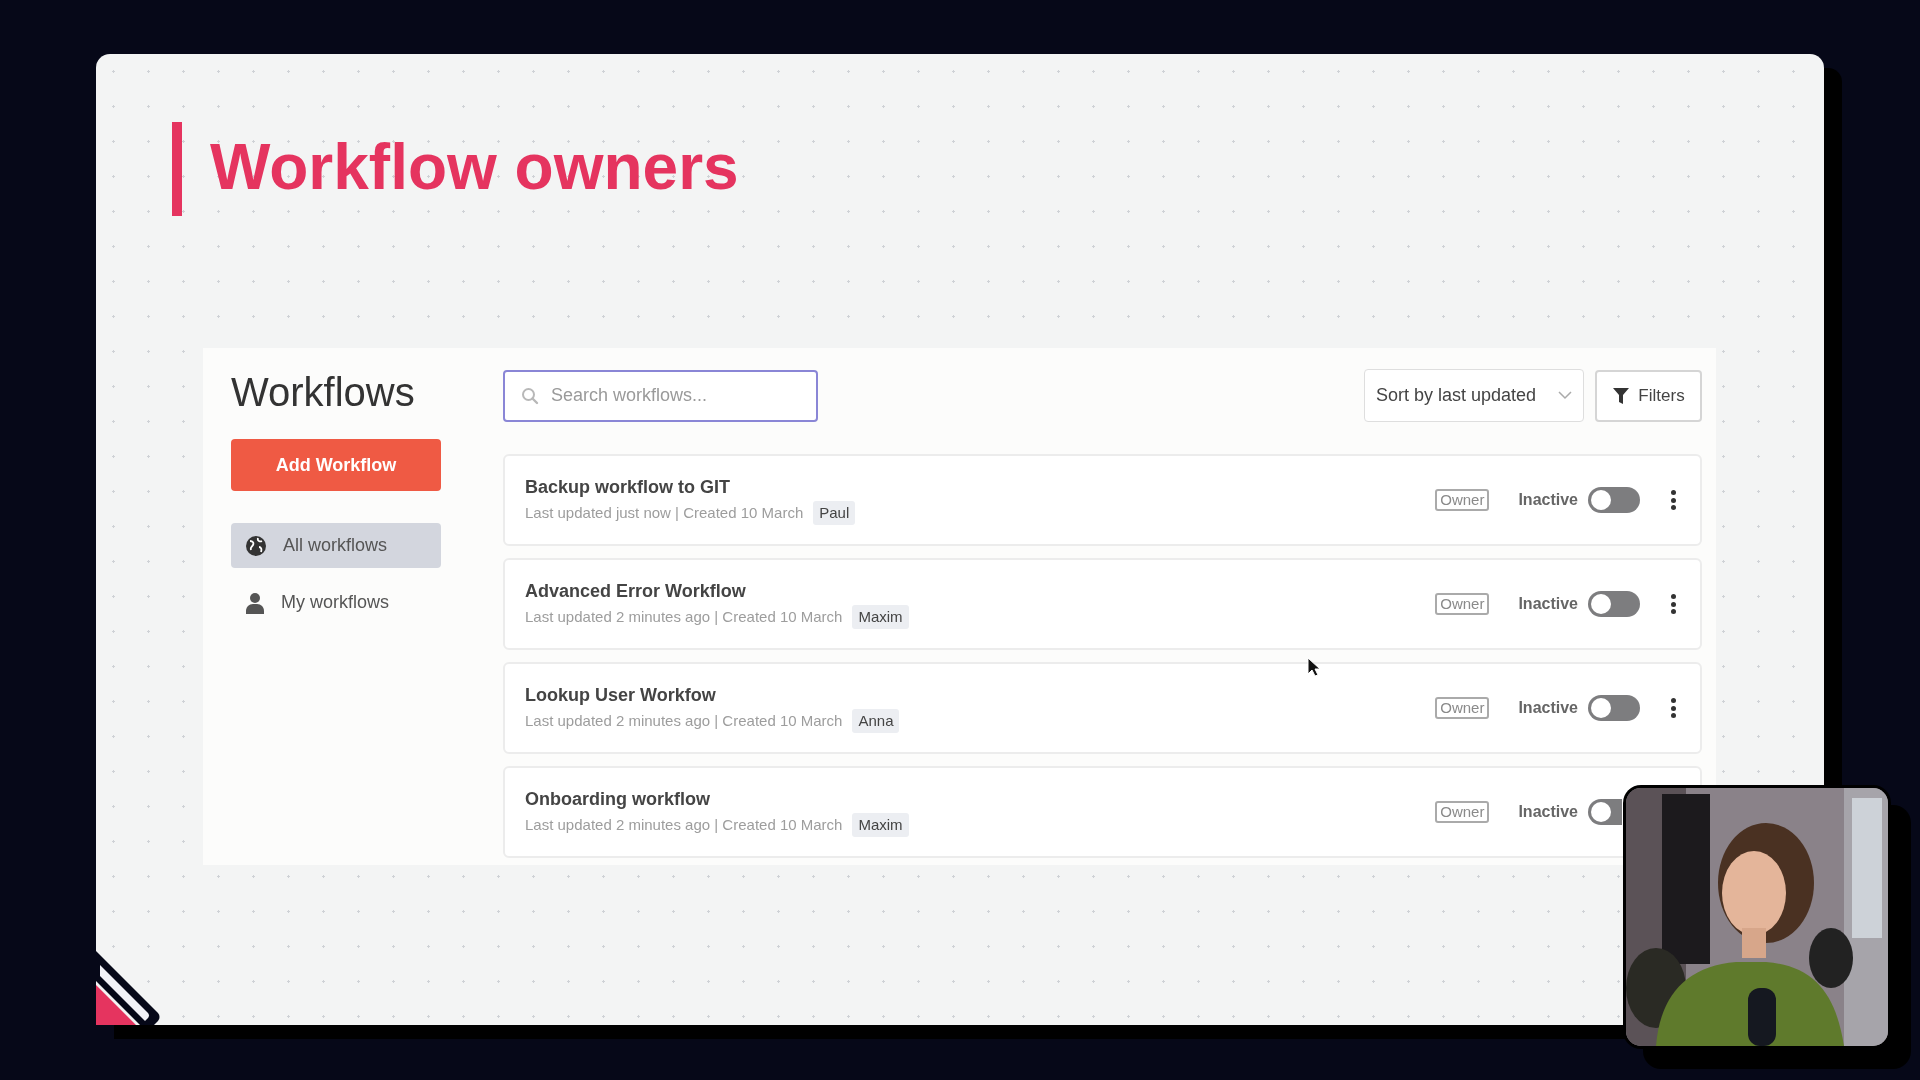 This screenshot has width=1920, height=1080. What do you see at coordinates (834, 513) in the screenshot?
I see `owner-tag: Paul` at bounding box center [834, 513].